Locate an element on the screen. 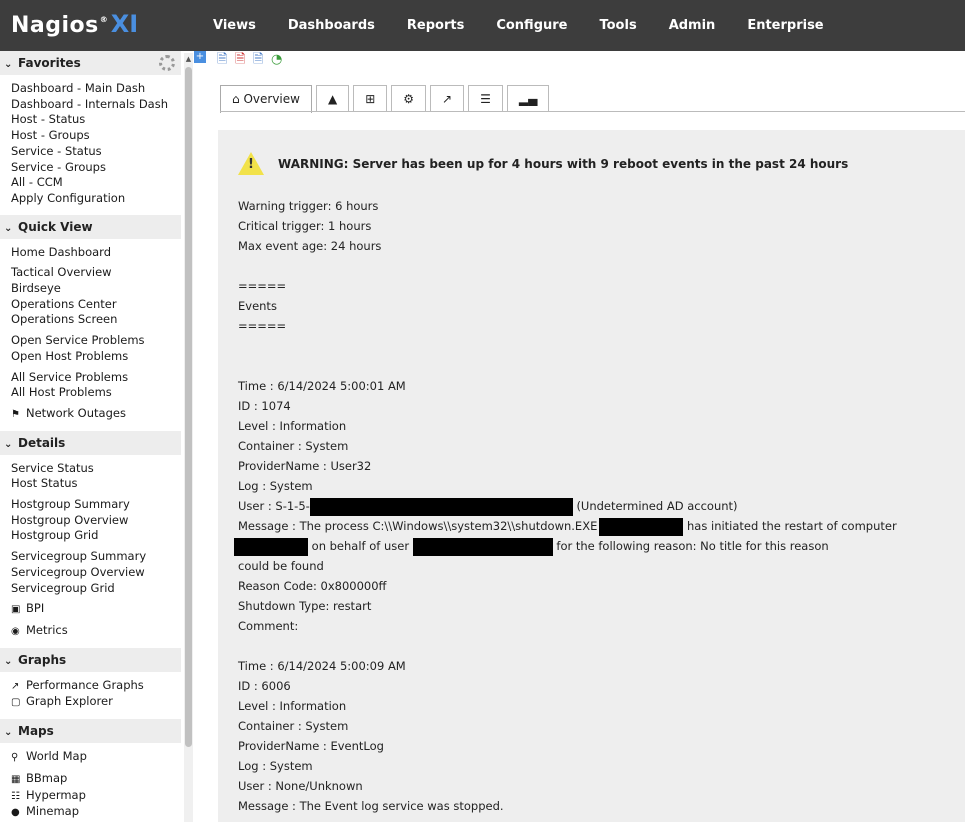  nav-reports: Reports is located at coordinates (435, 25).